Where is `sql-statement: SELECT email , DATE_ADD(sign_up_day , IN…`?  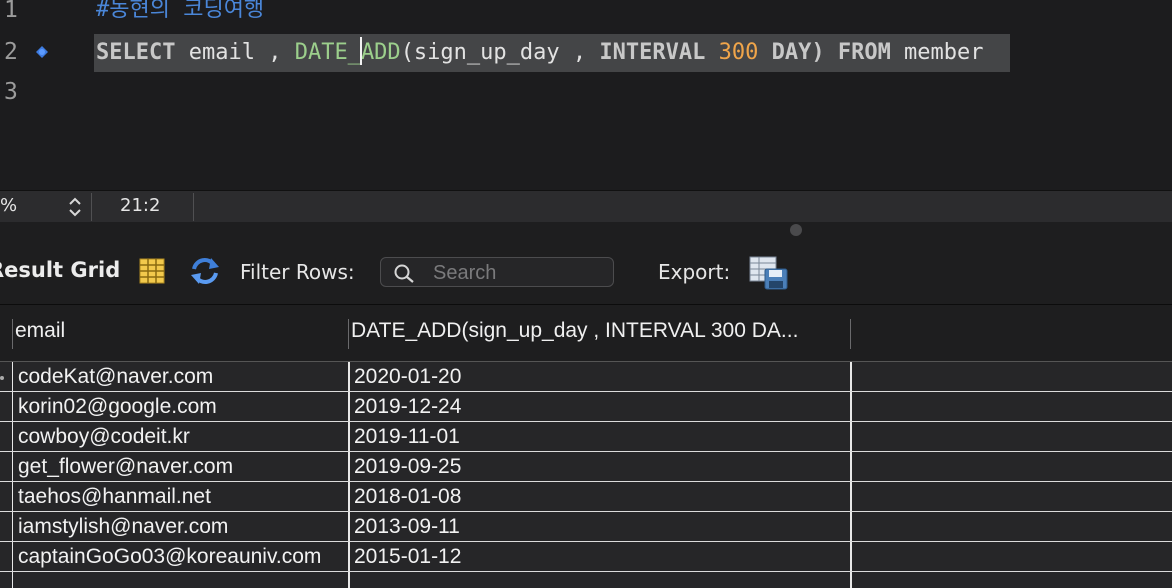
sql-statement: SELECT email , DATE_ADD(sign_up_day , IN… is located at coordinates (552, 53).